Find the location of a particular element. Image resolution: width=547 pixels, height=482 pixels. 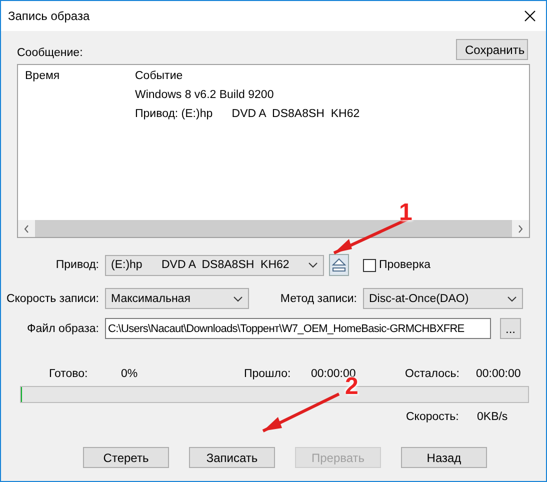

log-event: Привод: (E:)hp DVD A DS8A8SH KH62 is located at coordinates (248, 115).